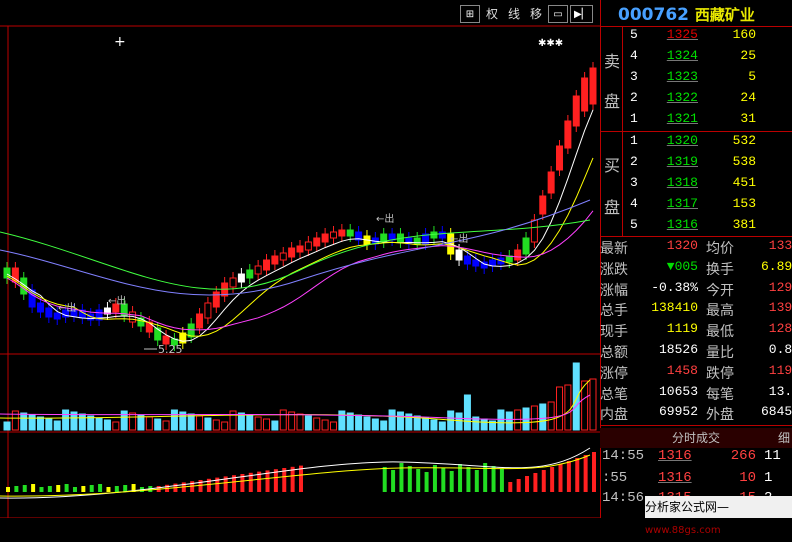  I want to click on bid-row: 2 1319 538, so click(696, 164).